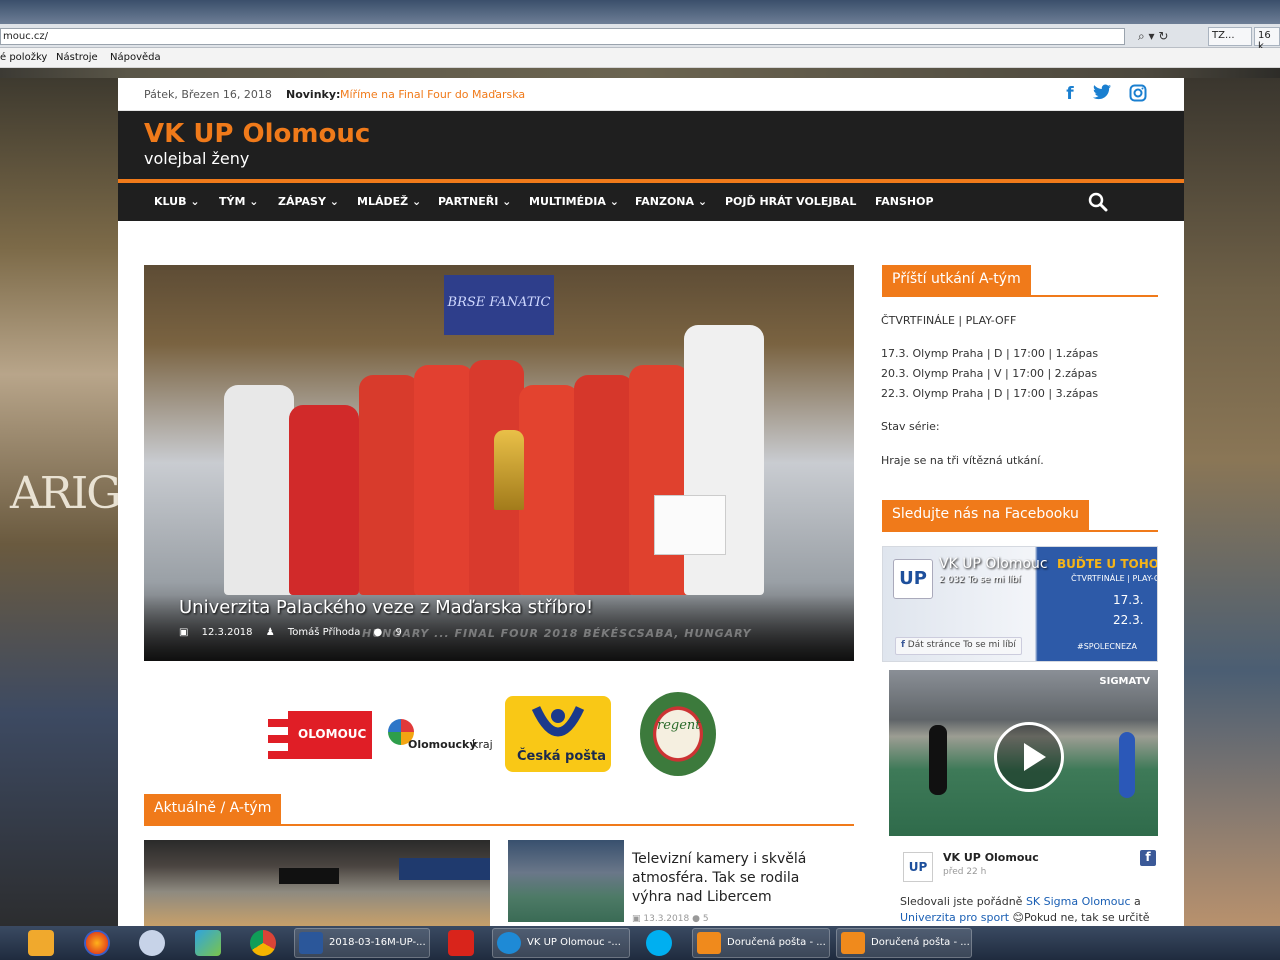 The height and width of the screenshot is (960, 1280). I want to click on nav-item-fanshop: FANSHOP, so click(904, 201).